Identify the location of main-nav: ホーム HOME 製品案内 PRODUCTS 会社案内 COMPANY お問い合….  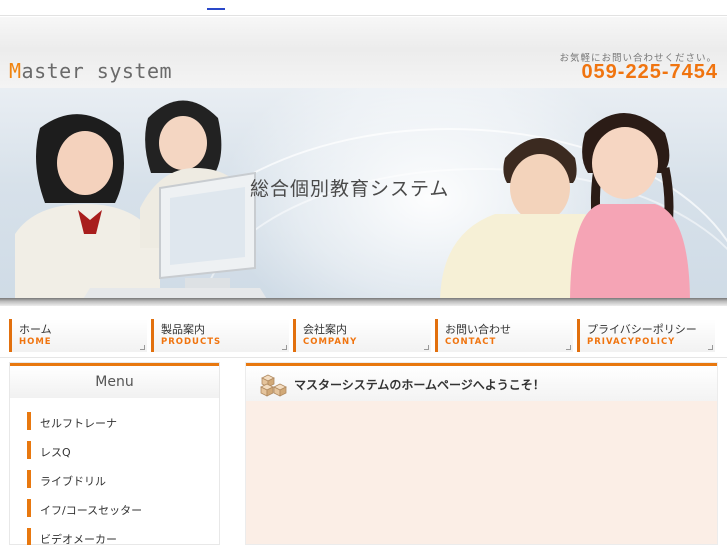
(363, 335).